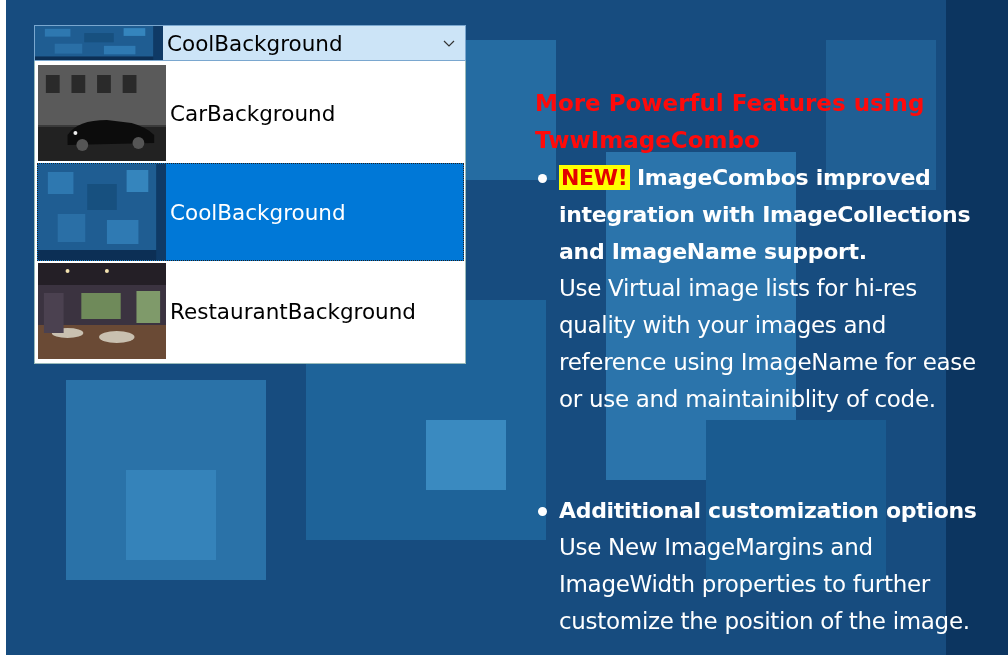 This screenshot has height=659, width=1008. Describe the element at coordinates (594, 177) in the screenshot. I see `new-label: NEW!` at that location.